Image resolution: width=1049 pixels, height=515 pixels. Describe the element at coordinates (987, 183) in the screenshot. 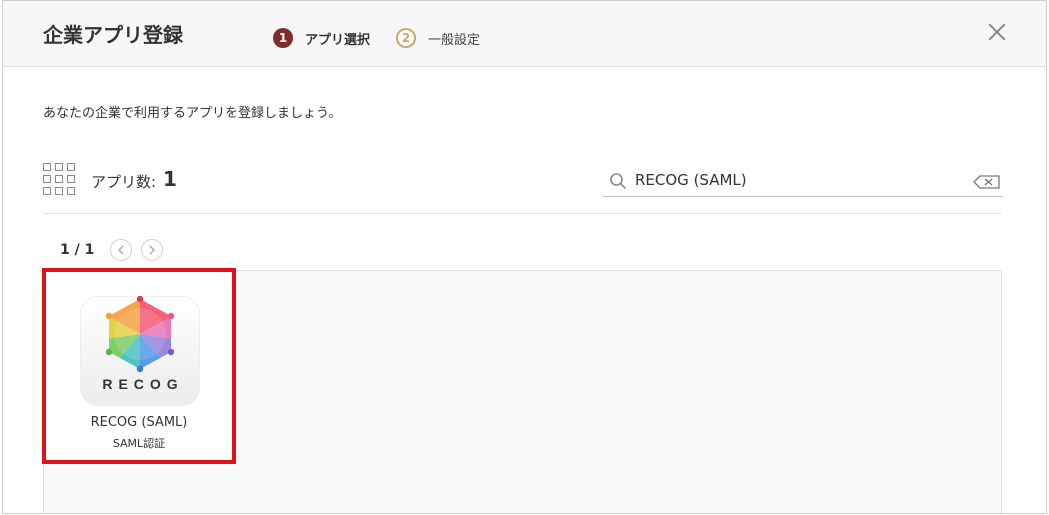

I see `clear-input-icon` at that location.